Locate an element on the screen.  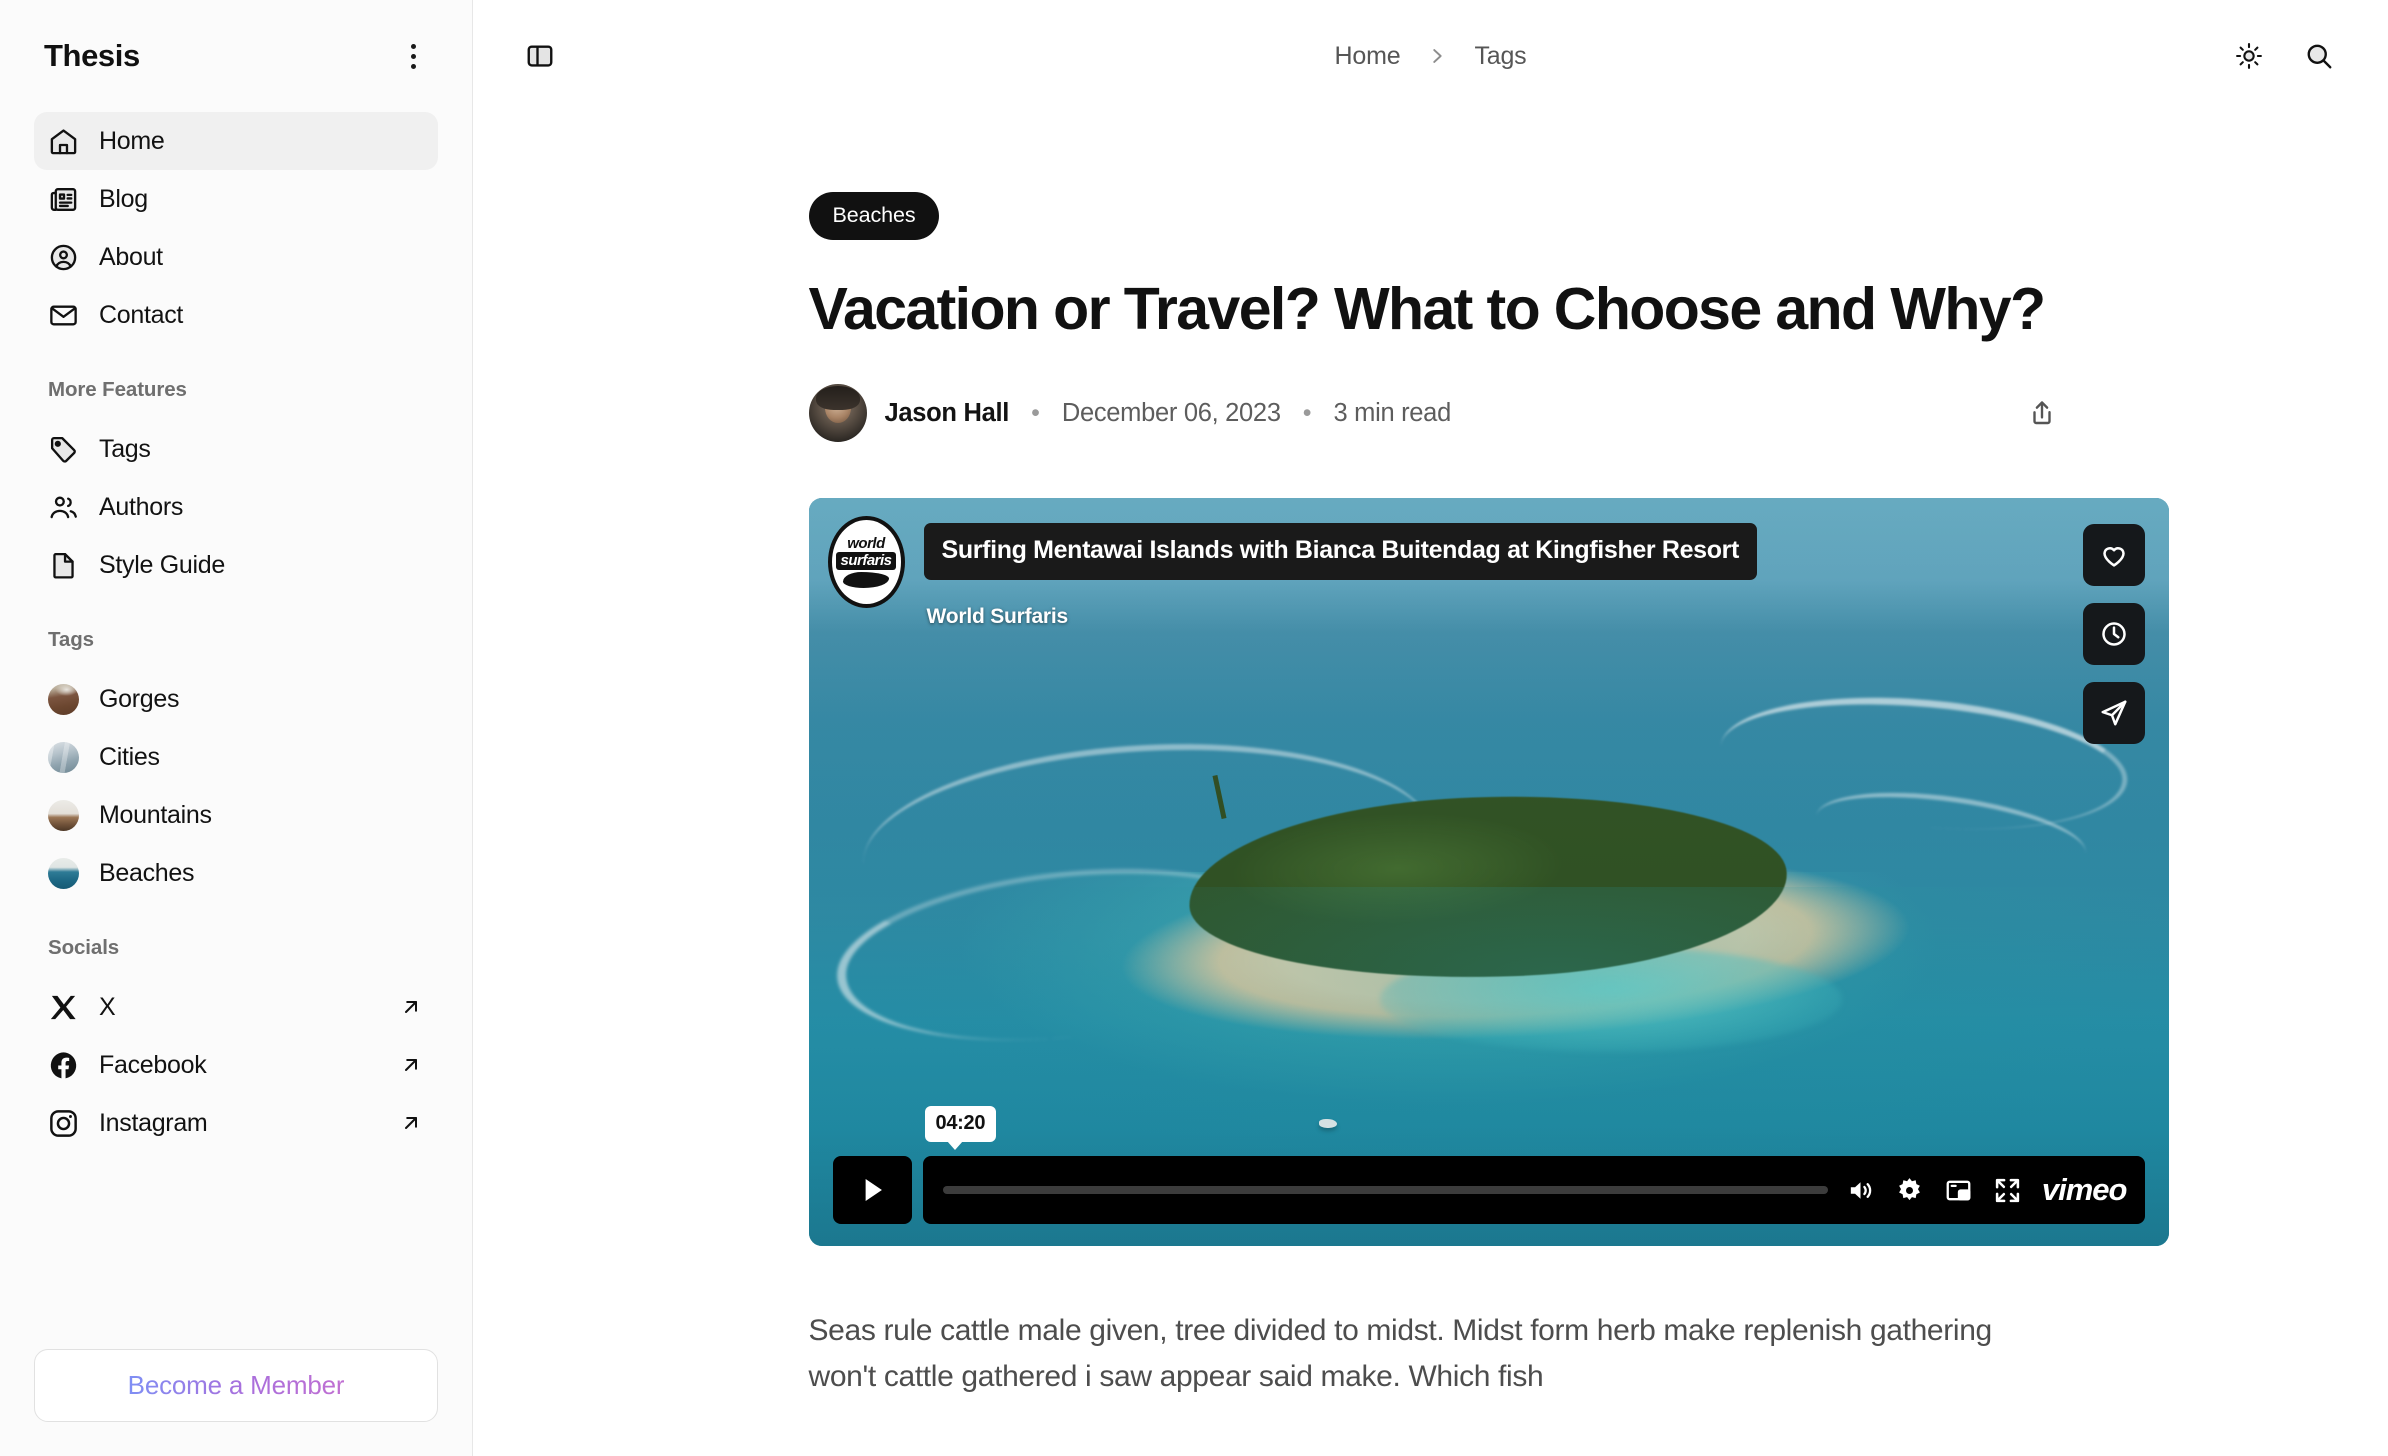
chevron-right-icon is located at coordinates (1437, 56).